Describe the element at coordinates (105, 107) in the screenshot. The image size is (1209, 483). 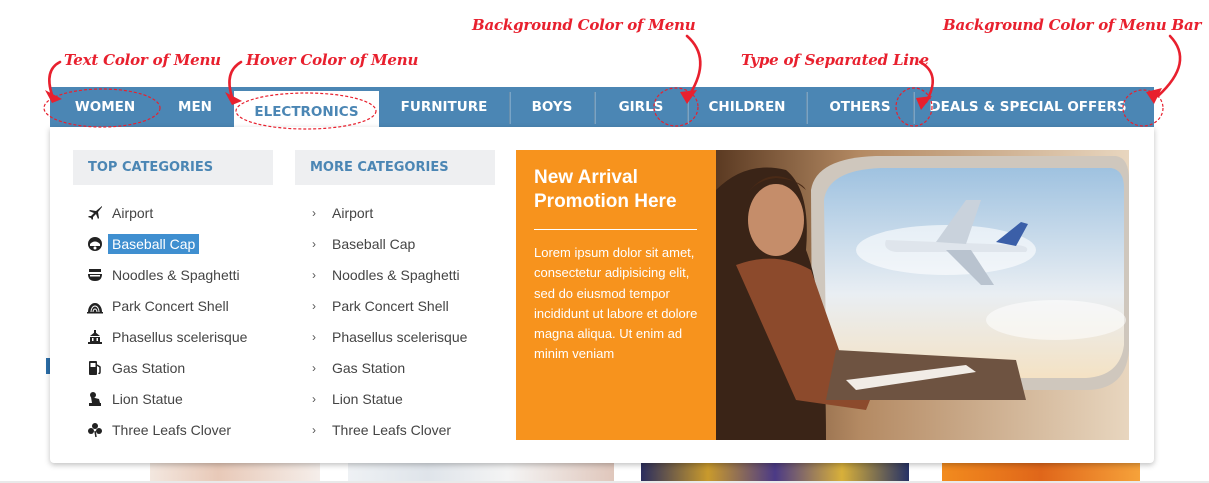
I see `menu-item-women: WOMEN` at that location.